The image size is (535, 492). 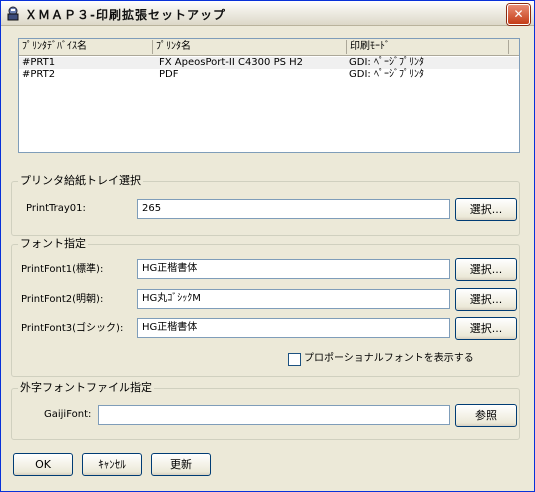 What do you see at coordinates (231, 62) in the screenshot?
I see `printer-name: FX ApeosPort-II C4300 PS H2` at bounding box center [231, 62].